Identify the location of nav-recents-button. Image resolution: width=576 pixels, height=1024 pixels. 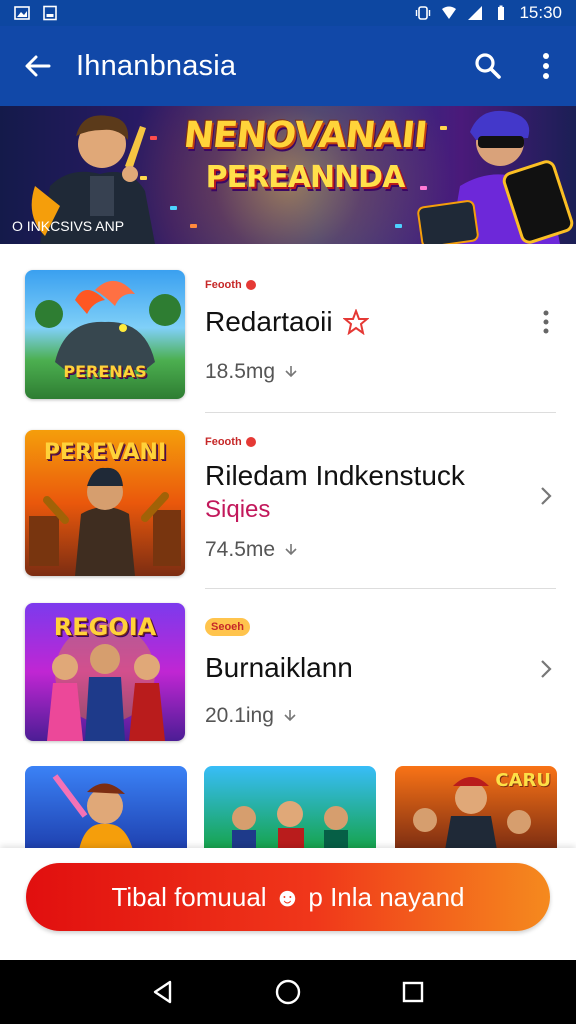
(413, 992).